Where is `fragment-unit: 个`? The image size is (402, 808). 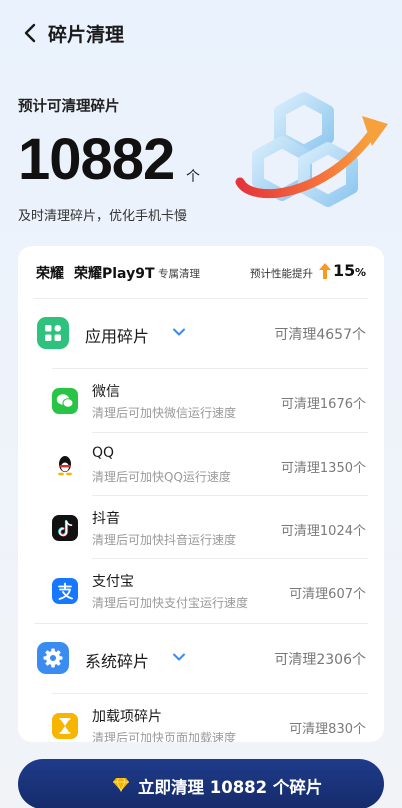 fragment-unit: 个 is located at coordinates (193, 177).